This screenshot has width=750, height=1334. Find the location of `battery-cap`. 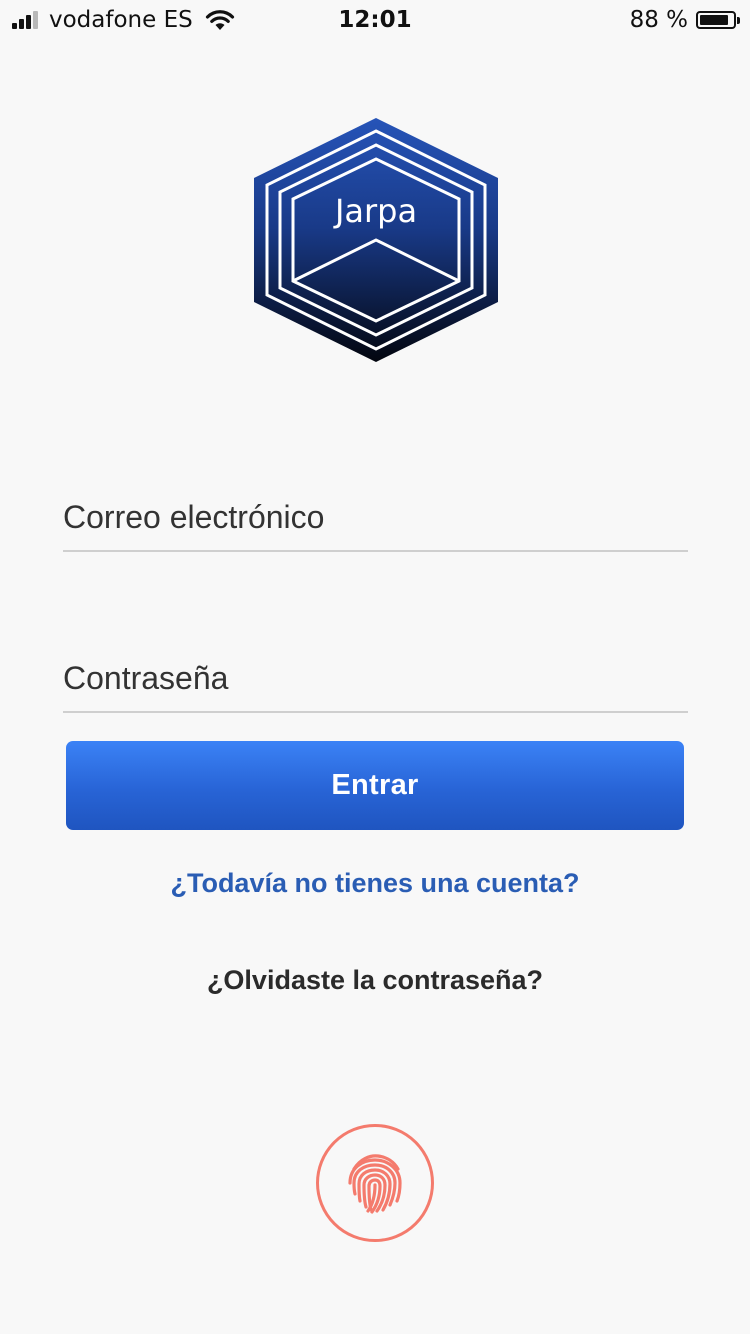

battery-cap is located at coordinates (738, 20).